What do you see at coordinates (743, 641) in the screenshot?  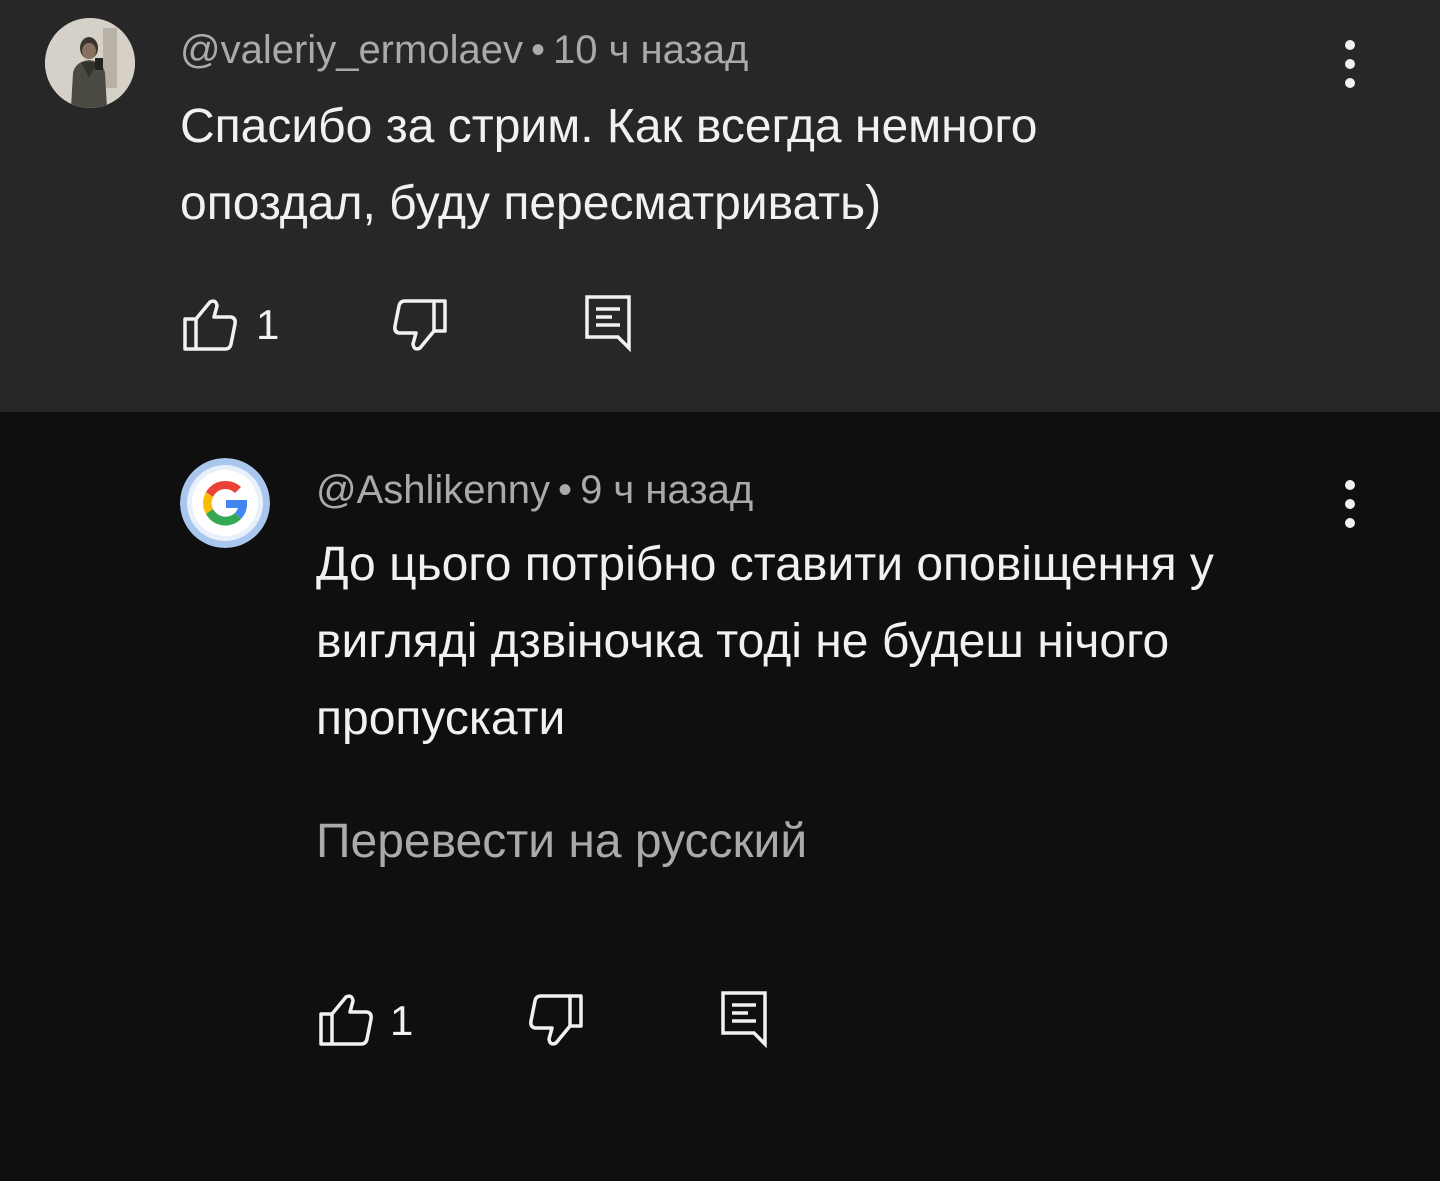 I see `comment-text-line: вигляді дзвіночка тоді не будеш нічого` at bounding box center [743, 641].